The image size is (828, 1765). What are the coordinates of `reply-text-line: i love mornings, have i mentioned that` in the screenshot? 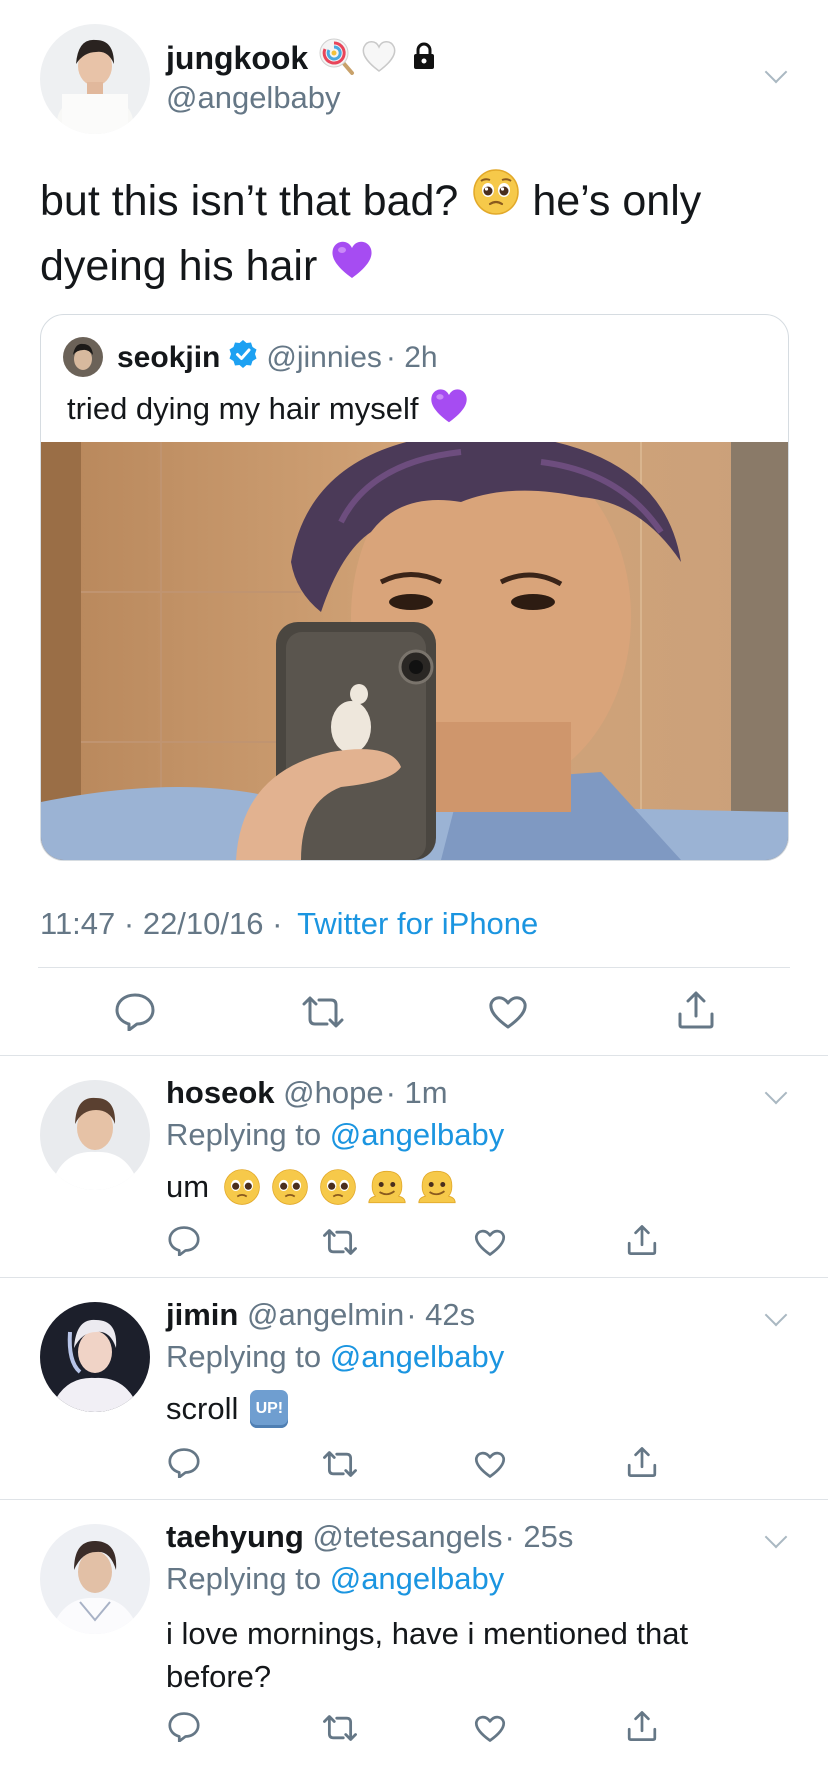 It's located at (427, 1633).